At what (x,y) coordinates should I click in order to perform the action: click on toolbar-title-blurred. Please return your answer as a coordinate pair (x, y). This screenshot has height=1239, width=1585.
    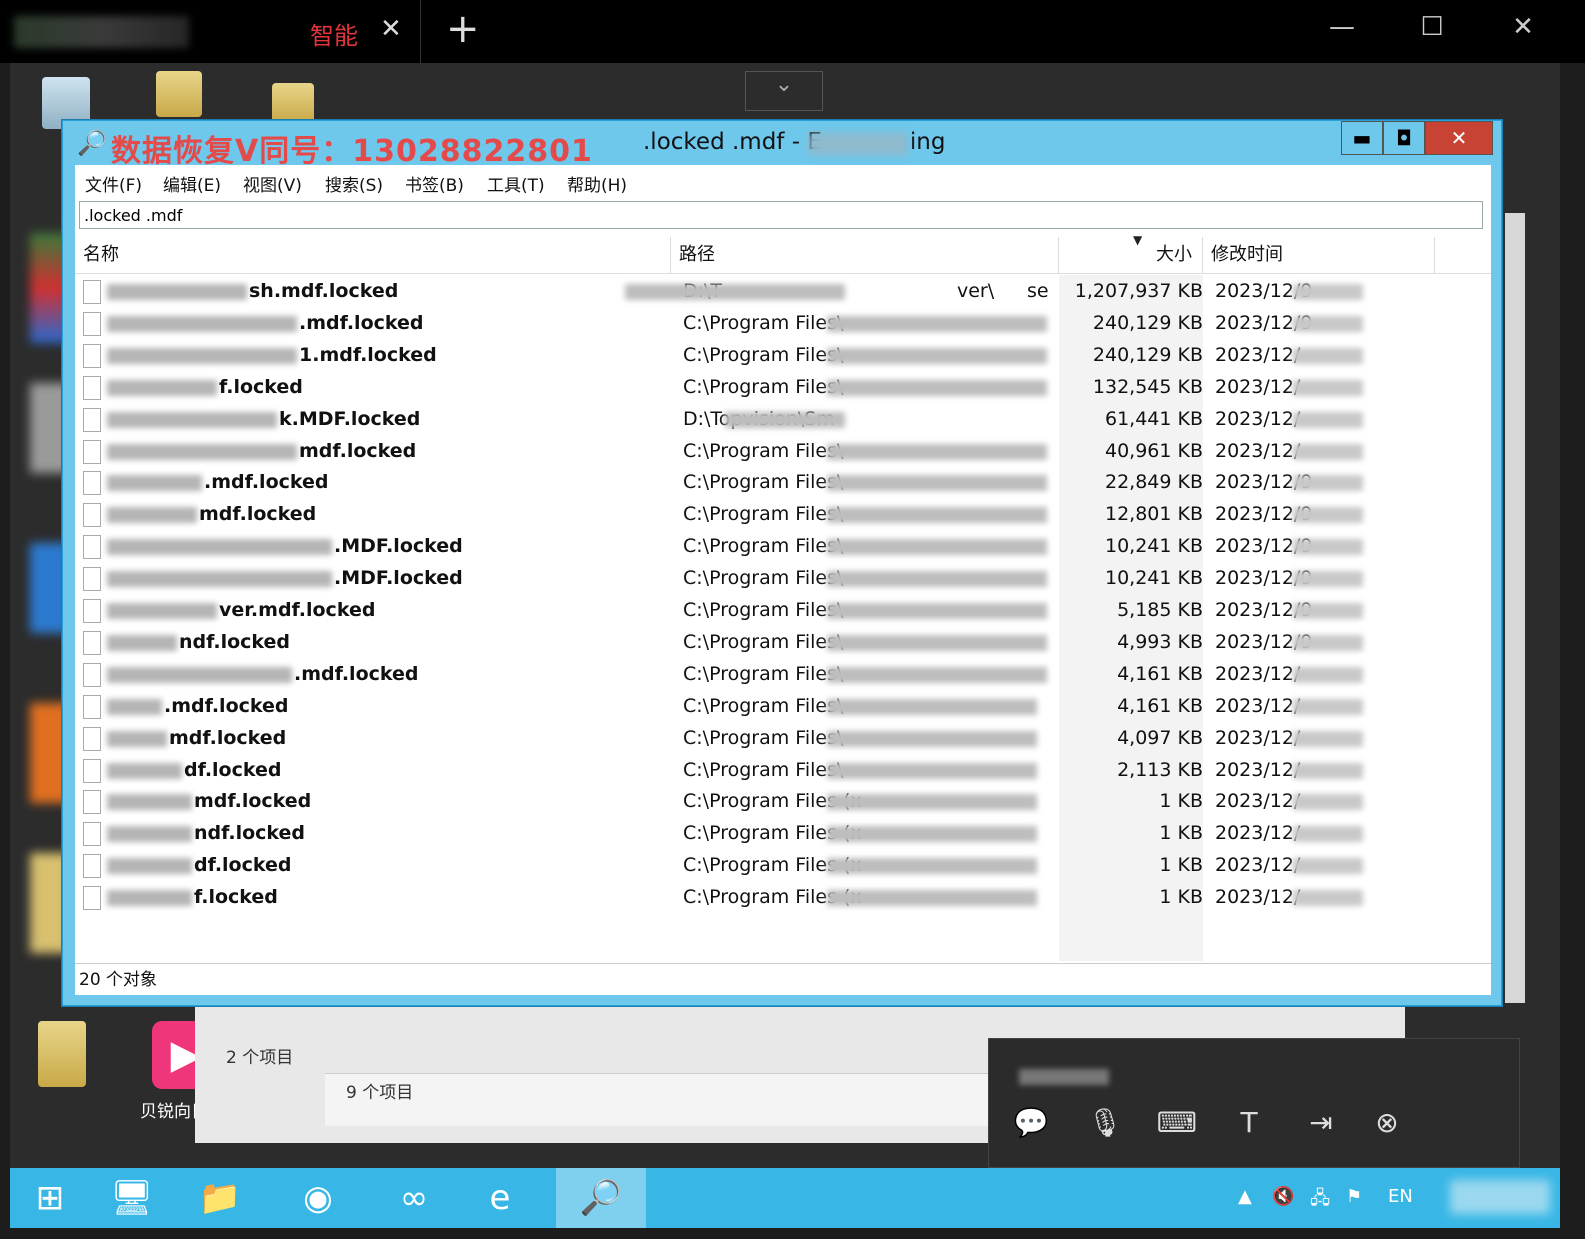
    Looking at the image, I should click on (1064, 1077).